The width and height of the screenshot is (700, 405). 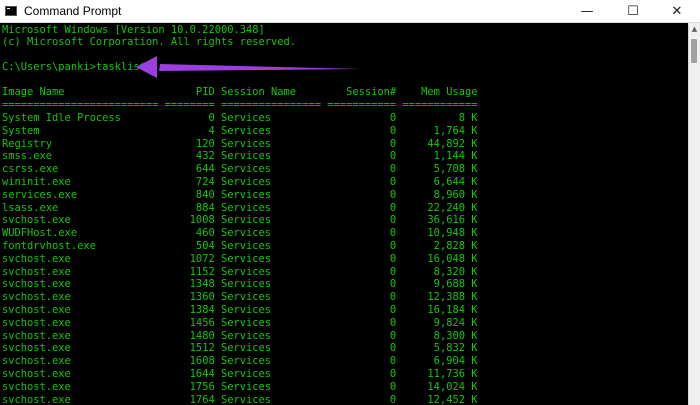 What do you see at coordinates (192, 271) in the screenshot?
I see `cell-pid: 1152` at bounding box center [192, 271].